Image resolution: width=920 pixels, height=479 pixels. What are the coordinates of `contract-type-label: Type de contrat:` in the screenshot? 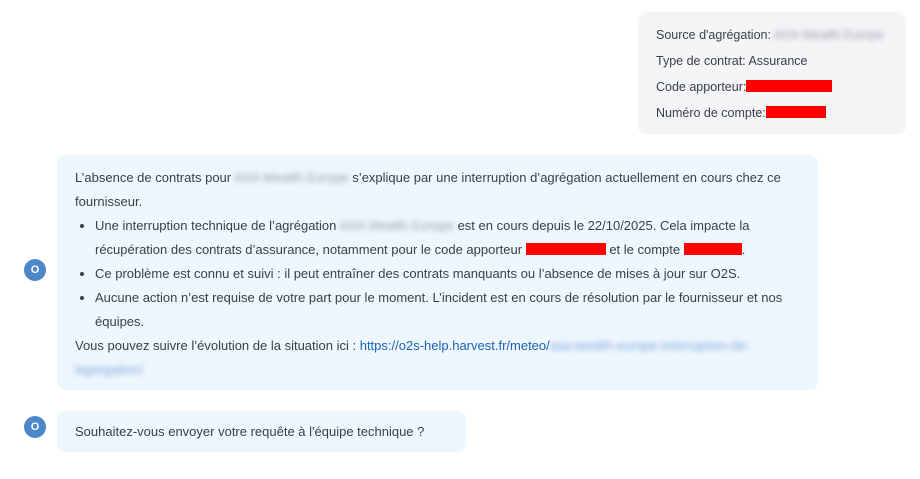 It's located at (701, 61).